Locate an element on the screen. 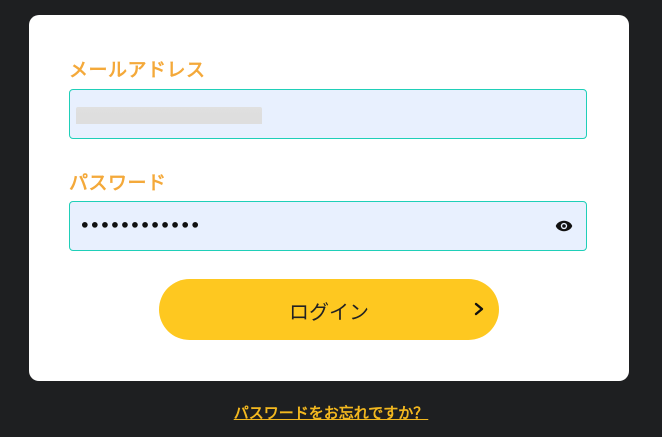 The width and height of the screenshot is (662, 437). password-field: •••••••••••• is located at coordinates (328, 226).